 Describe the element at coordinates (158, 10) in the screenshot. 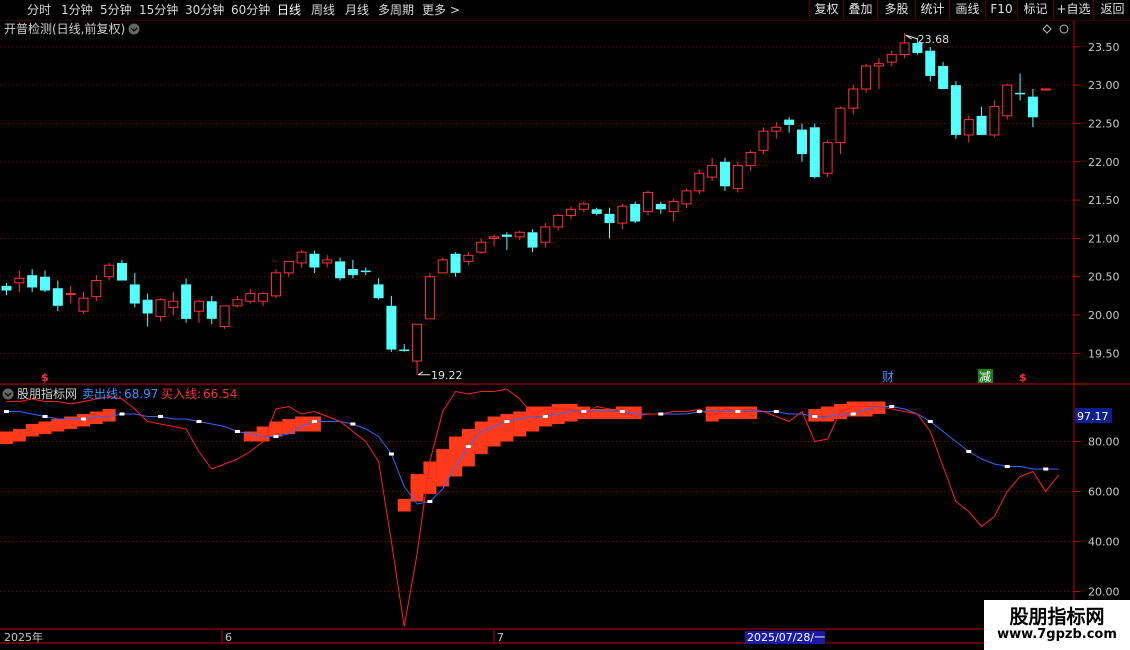

I see `period-tab-15min: 15分钟` at that location.